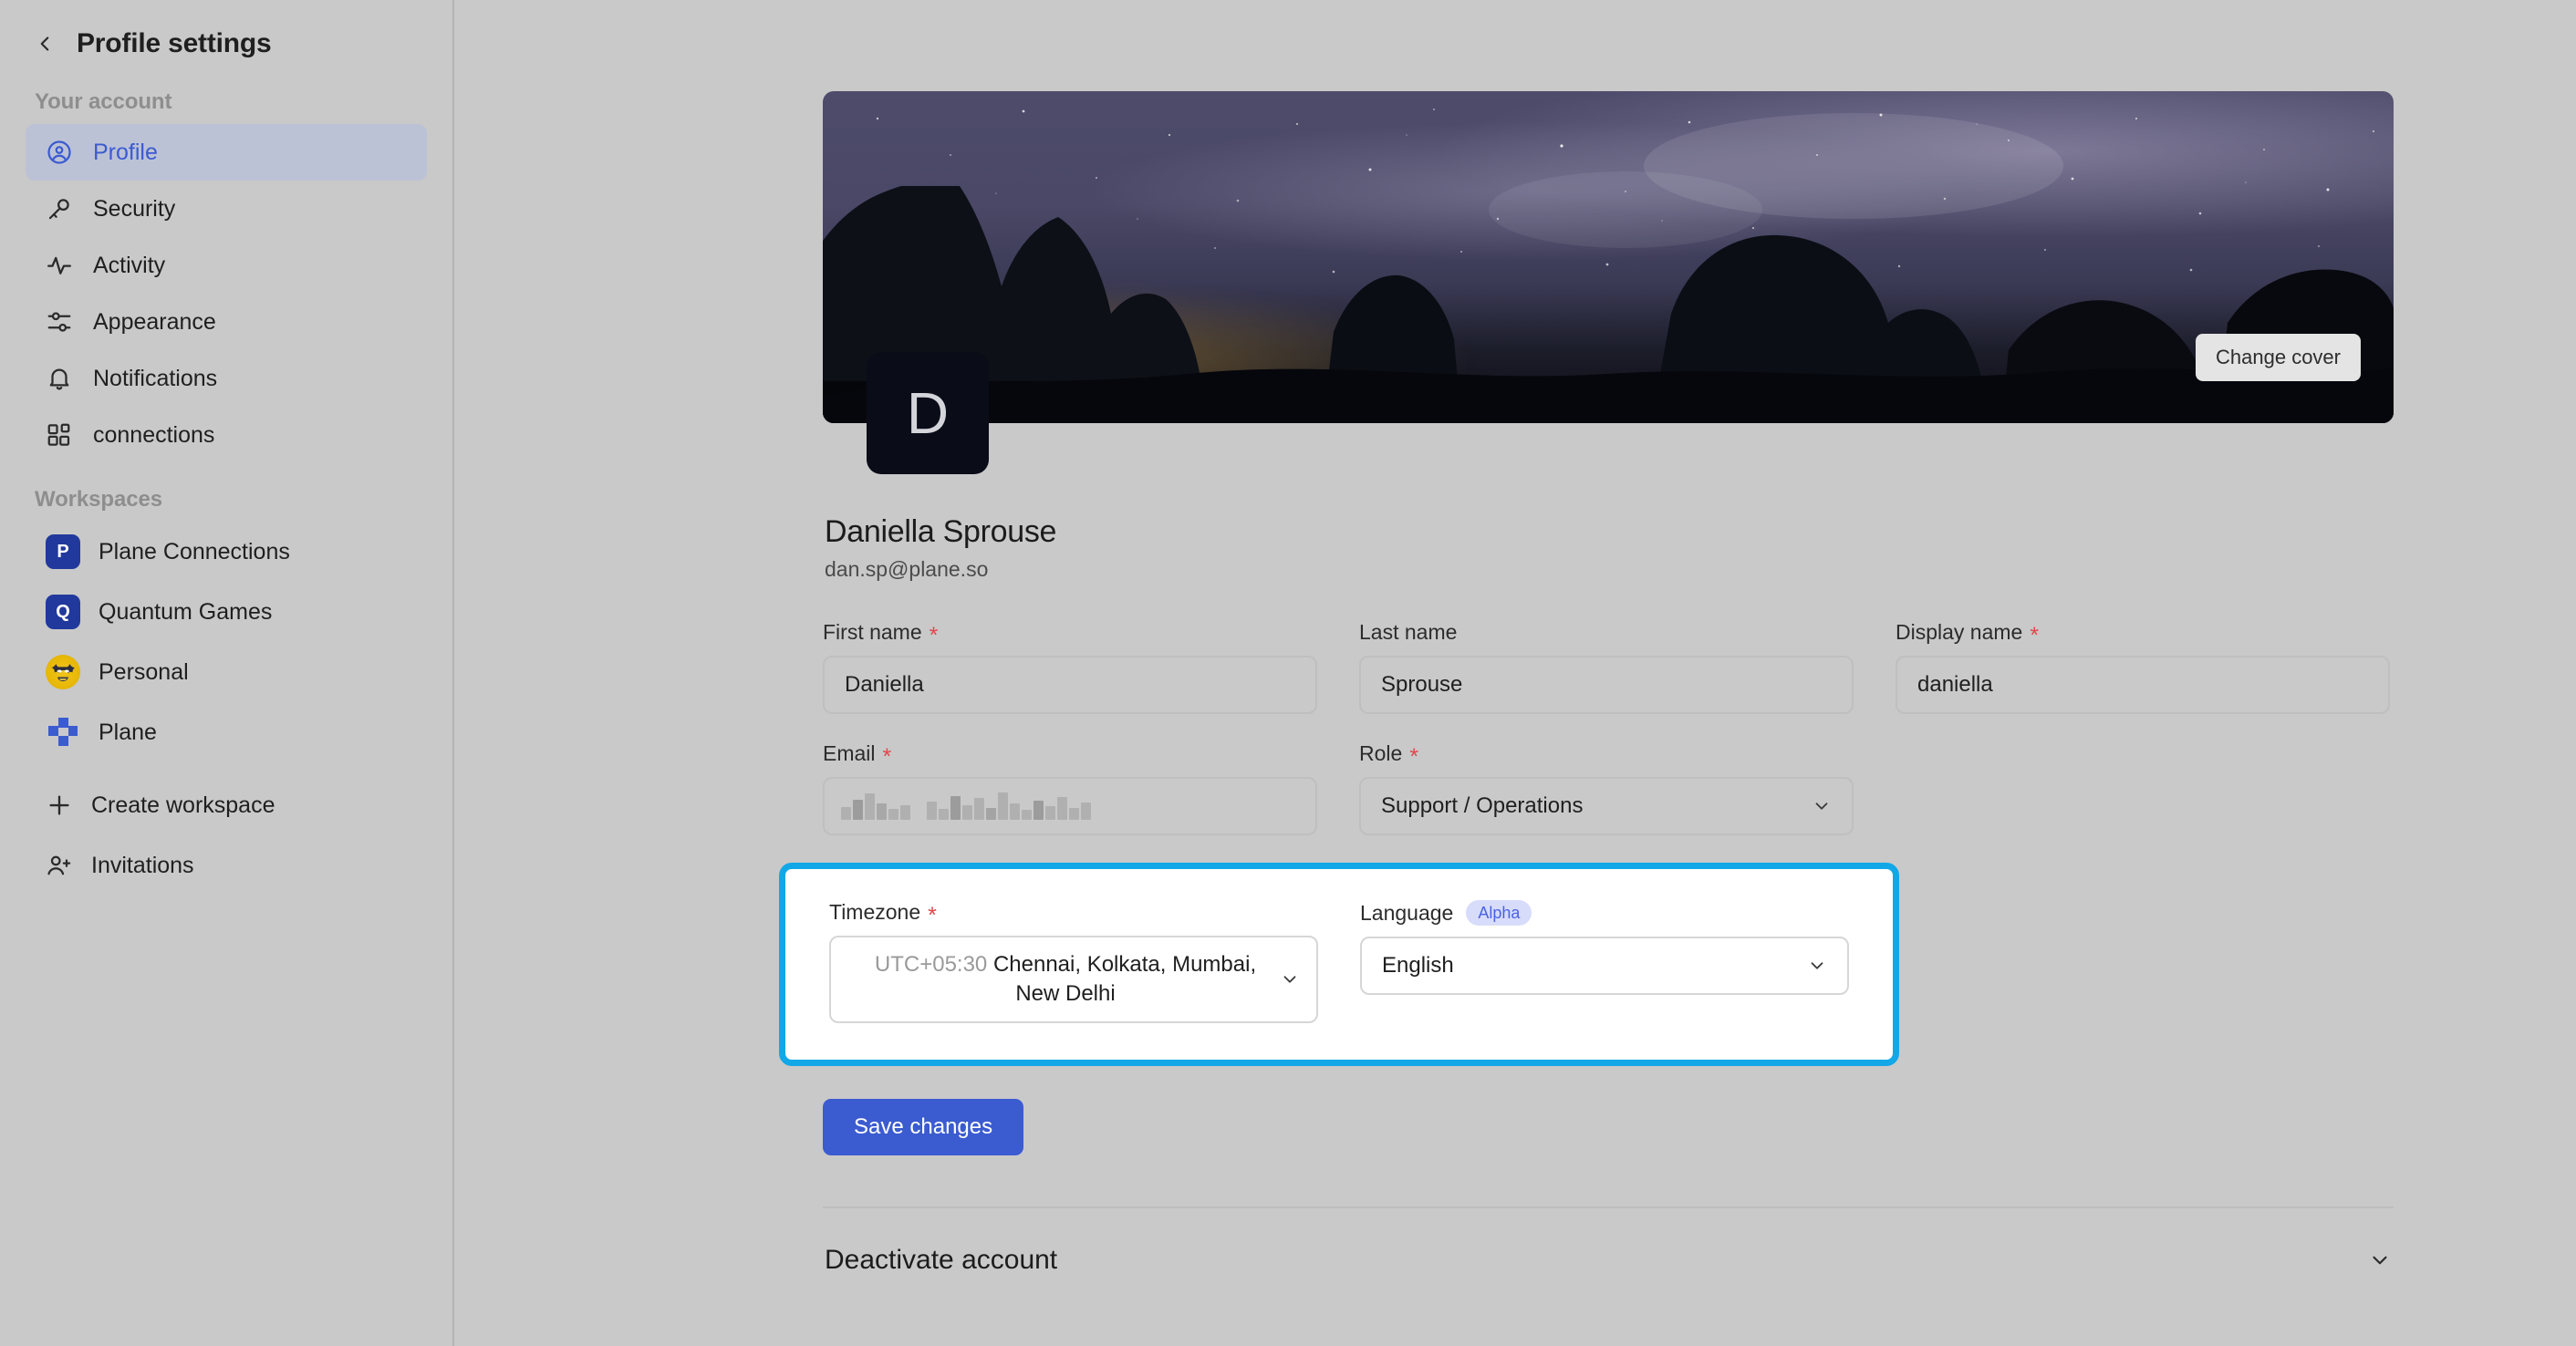 This screenshot has width=2576, height=1346. Describe the element at coordinates (144, 672) in the screenshot. I see `sidebar-item-label: Personal` at that location.